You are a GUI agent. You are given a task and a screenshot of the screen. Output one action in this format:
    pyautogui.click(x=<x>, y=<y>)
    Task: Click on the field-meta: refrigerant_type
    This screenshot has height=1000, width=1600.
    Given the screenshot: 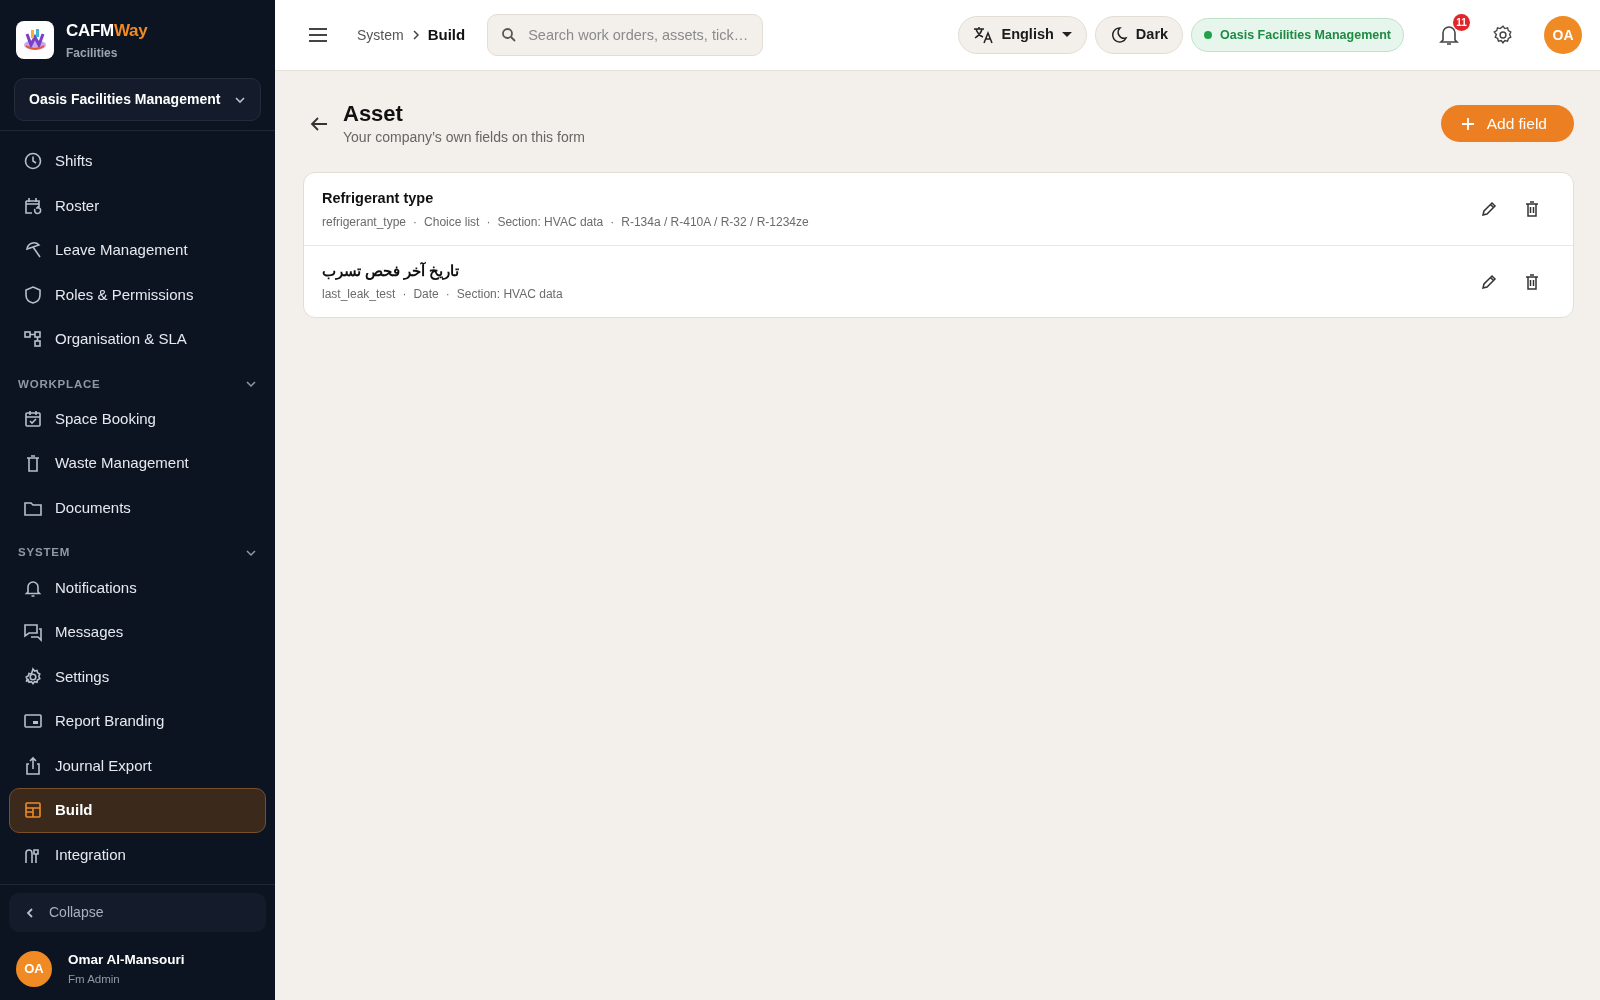 What is the action you would take?
    pyautogui.click(x=364, y=222)
    